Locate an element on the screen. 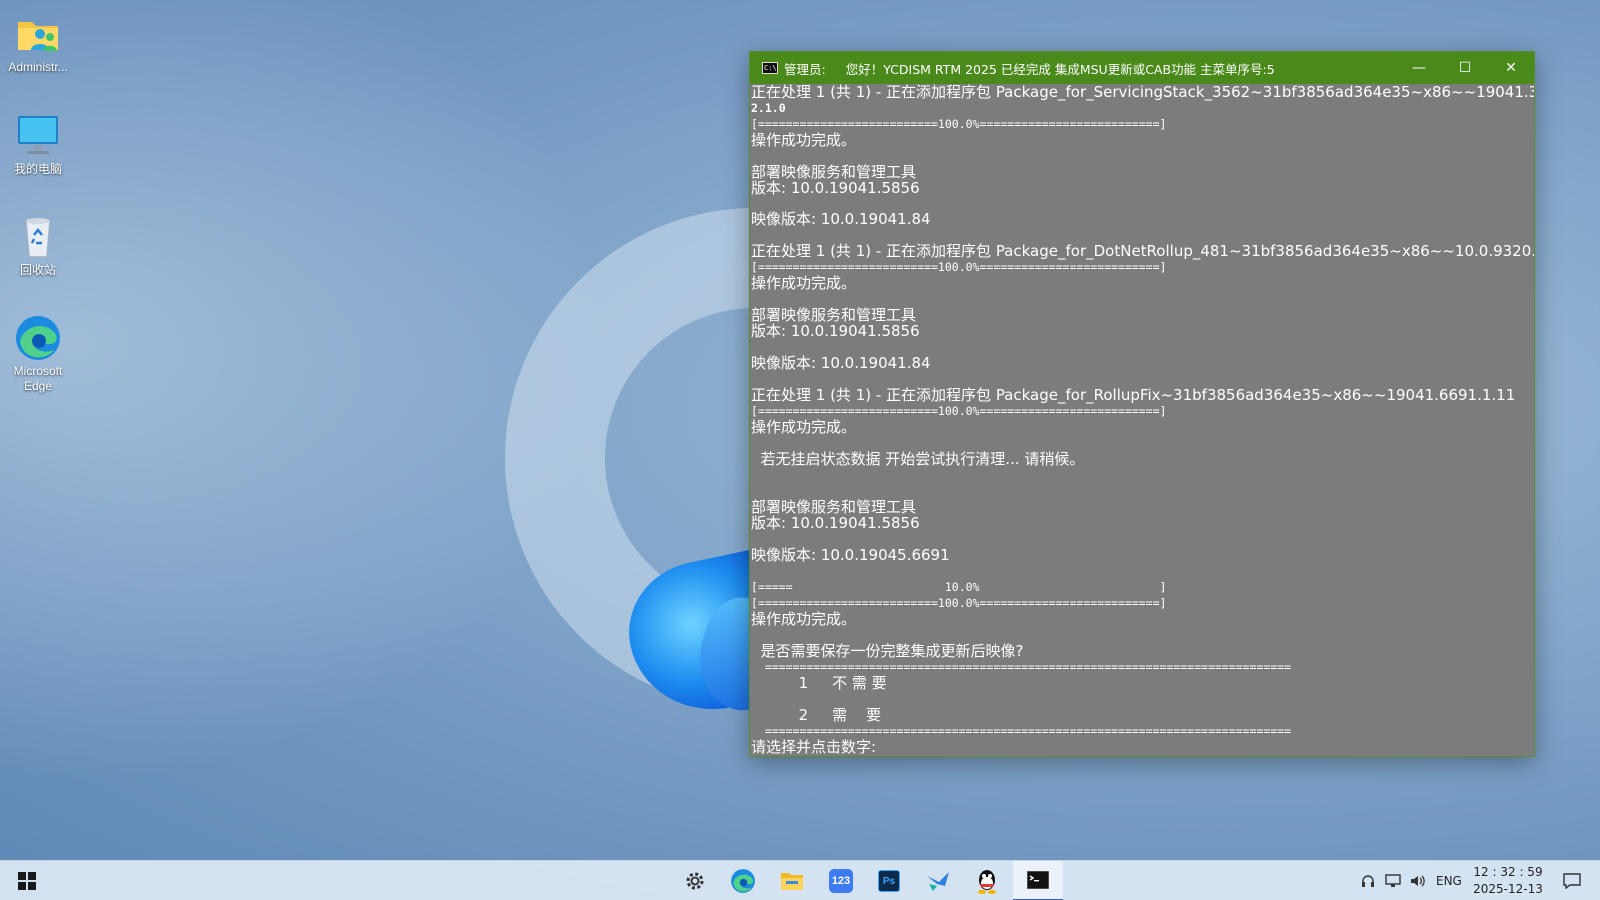  clock-time: 12 : 32 : 59 is located at coordinates (1508, 872).